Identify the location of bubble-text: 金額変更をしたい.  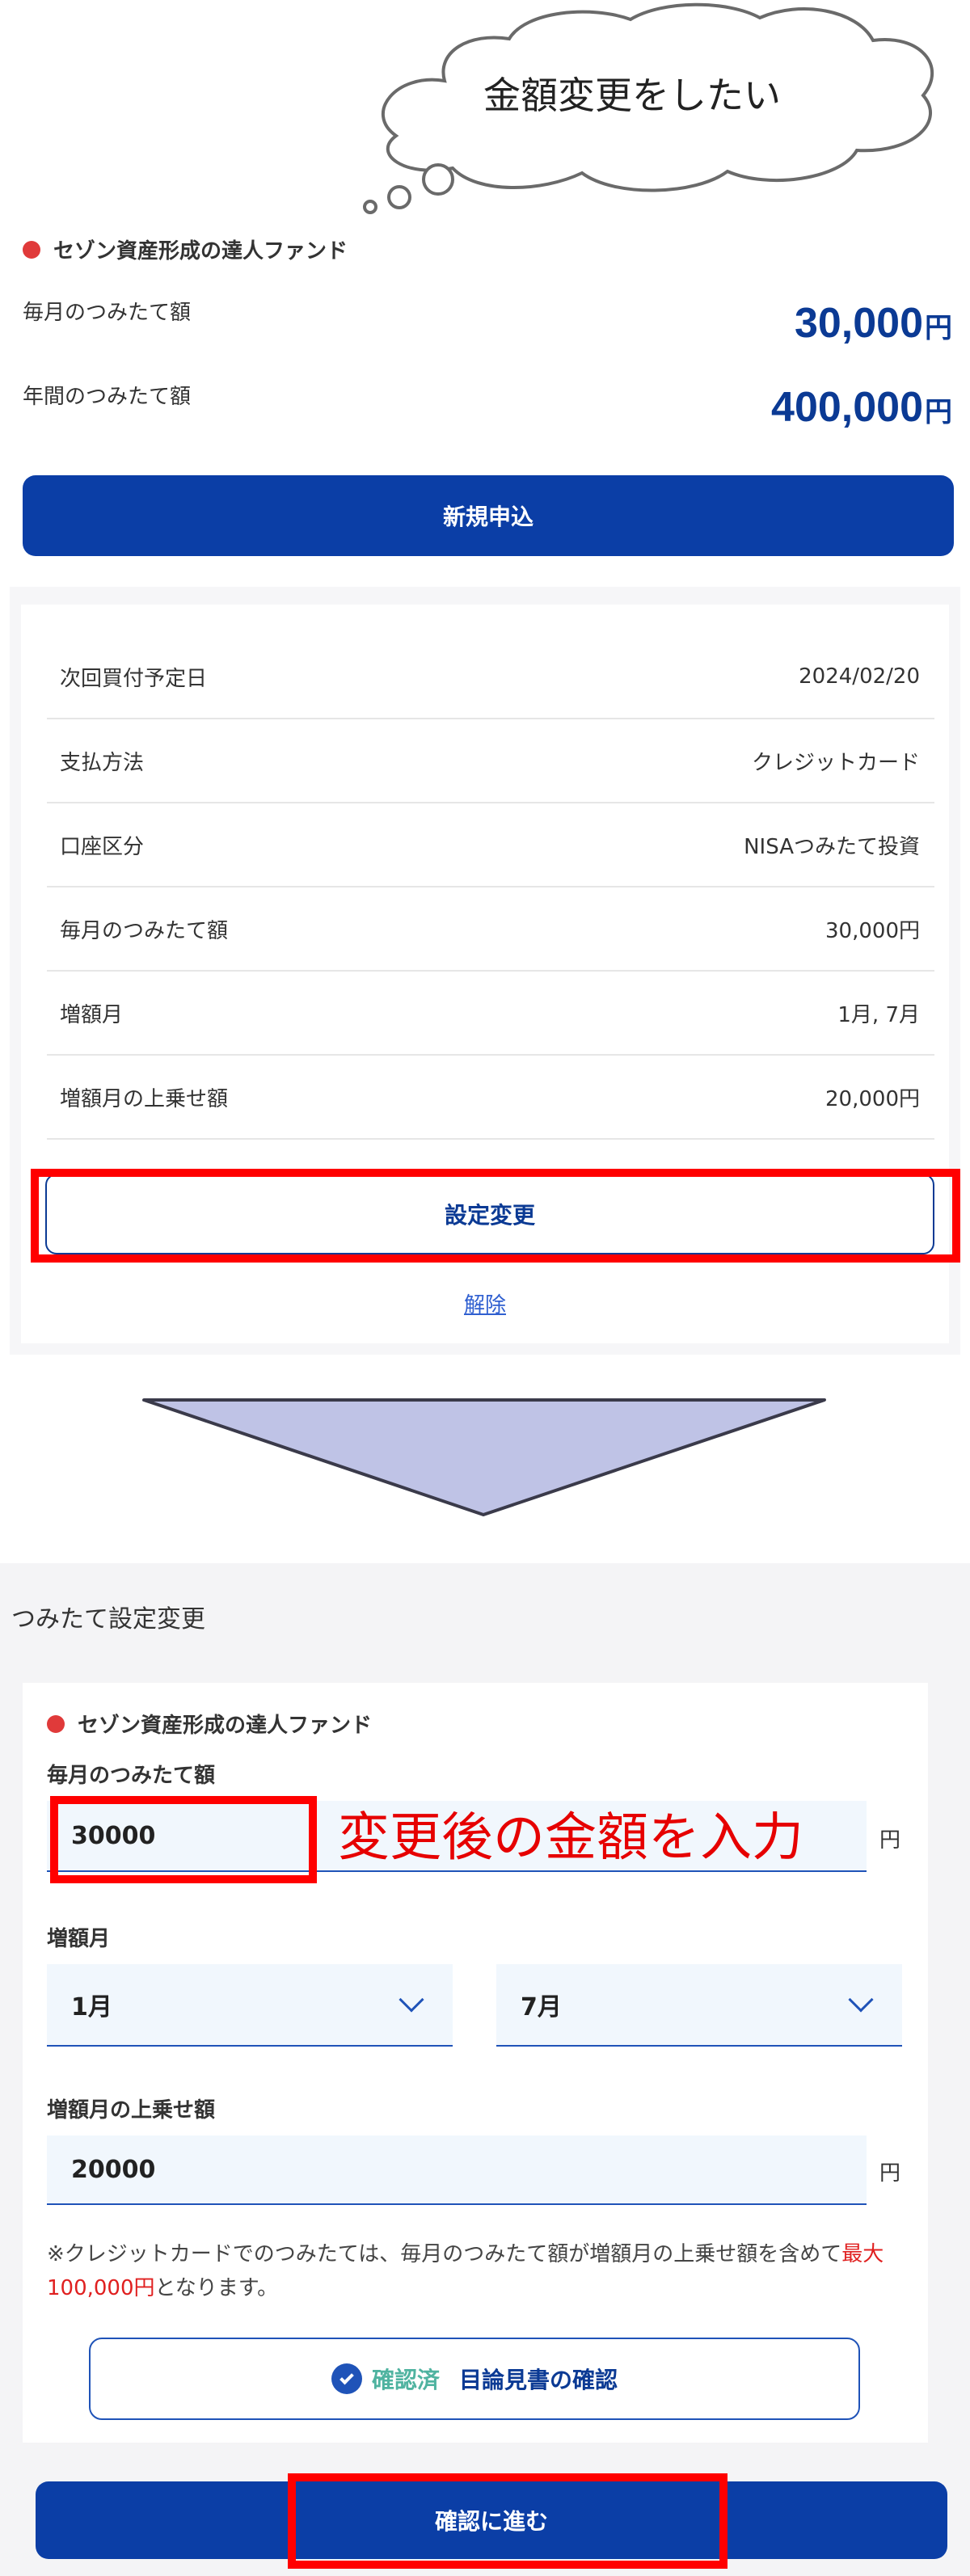
(632, 95).